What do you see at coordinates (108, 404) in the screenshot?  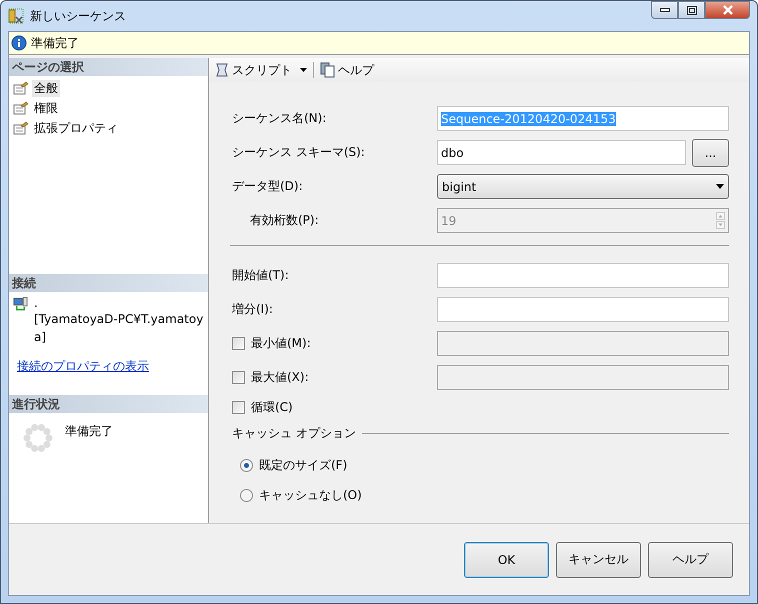 I see `section-header: 進行状況` at bounding box center [108, 404].